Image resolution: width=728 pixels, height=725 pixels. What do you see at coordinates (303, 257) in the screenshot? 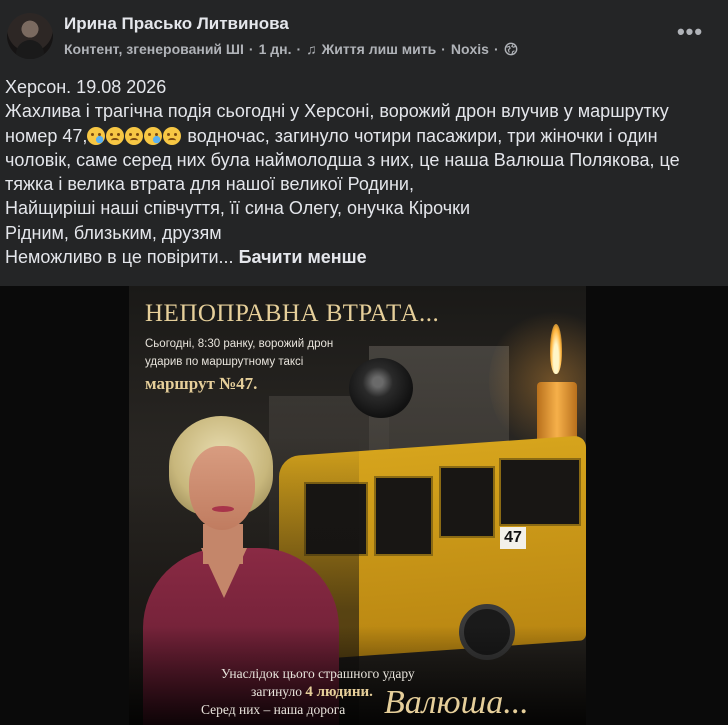
I see `see-less-link: Бачити менше` at bounding box center [303, 257].